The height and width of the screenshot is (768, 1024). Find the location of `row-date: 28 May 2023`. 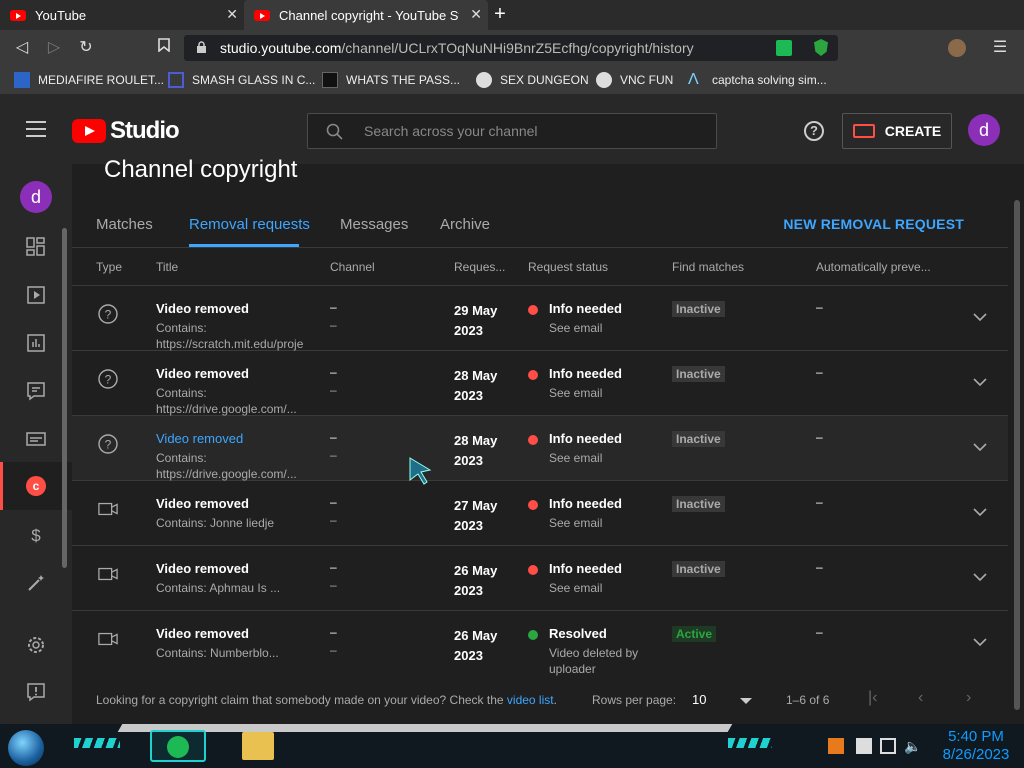

row-date: 28 May 2023 is located at coordinates (476, 450).